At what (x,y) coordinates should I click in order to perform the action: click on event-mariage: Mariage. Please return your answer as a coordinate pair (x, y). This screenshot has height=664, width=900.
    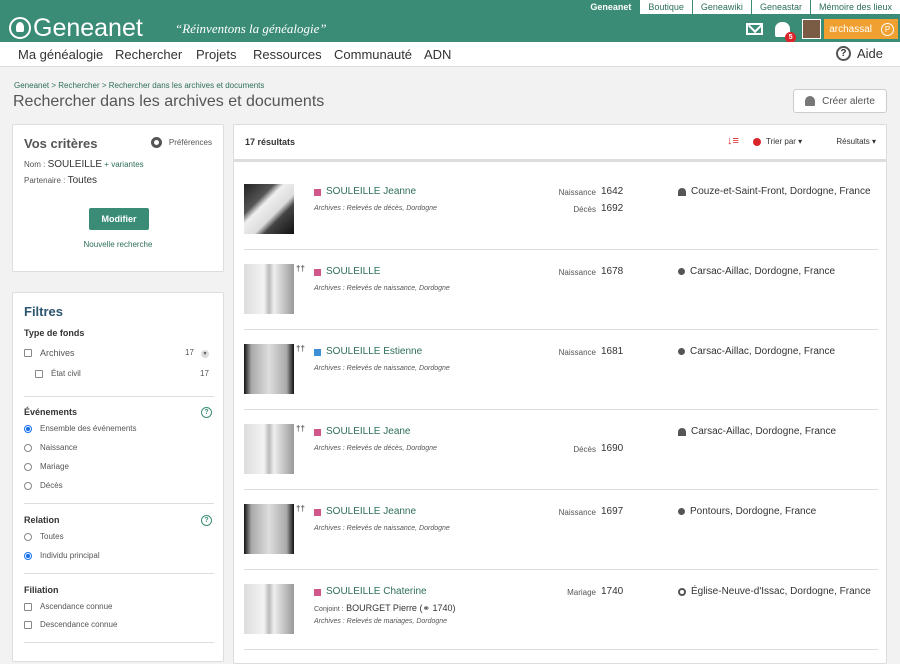
    Looking at the image, I should click on (46, 466).